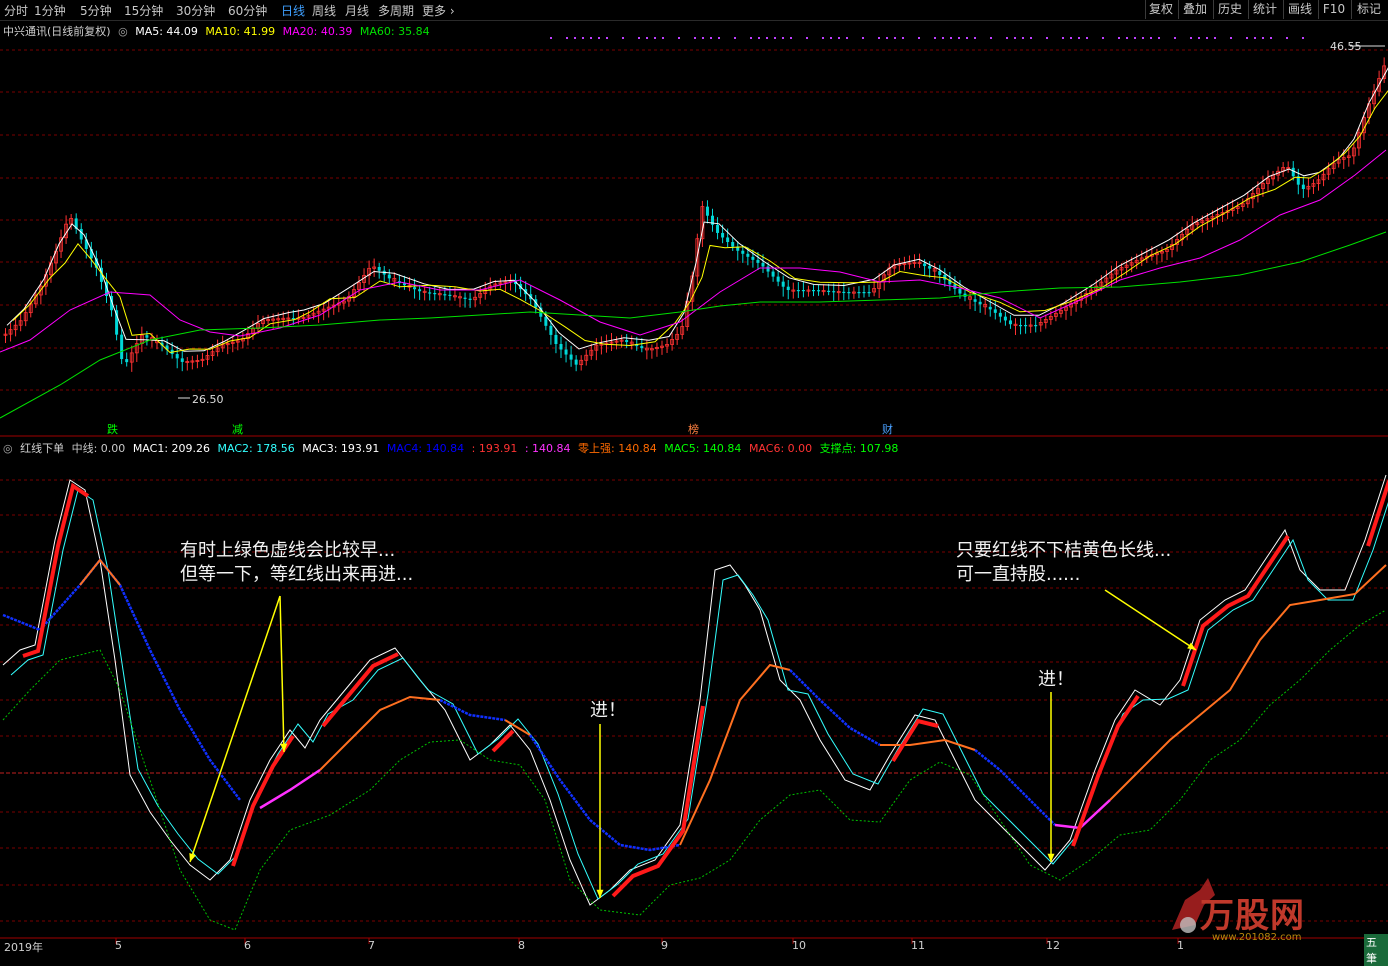  Describe the element at coordinates (664, 945) in the screenshot. I see `x-label-9: 9` at that location.